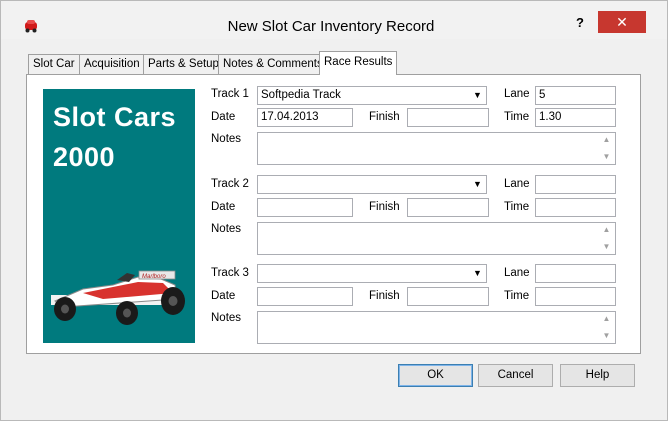 The height and width of the screenshot is (421, 668). What do you see at coordinates (226, 229) in the screenshot?
I see `track2-notes-label: Notes` at bounding box center [226, 229].